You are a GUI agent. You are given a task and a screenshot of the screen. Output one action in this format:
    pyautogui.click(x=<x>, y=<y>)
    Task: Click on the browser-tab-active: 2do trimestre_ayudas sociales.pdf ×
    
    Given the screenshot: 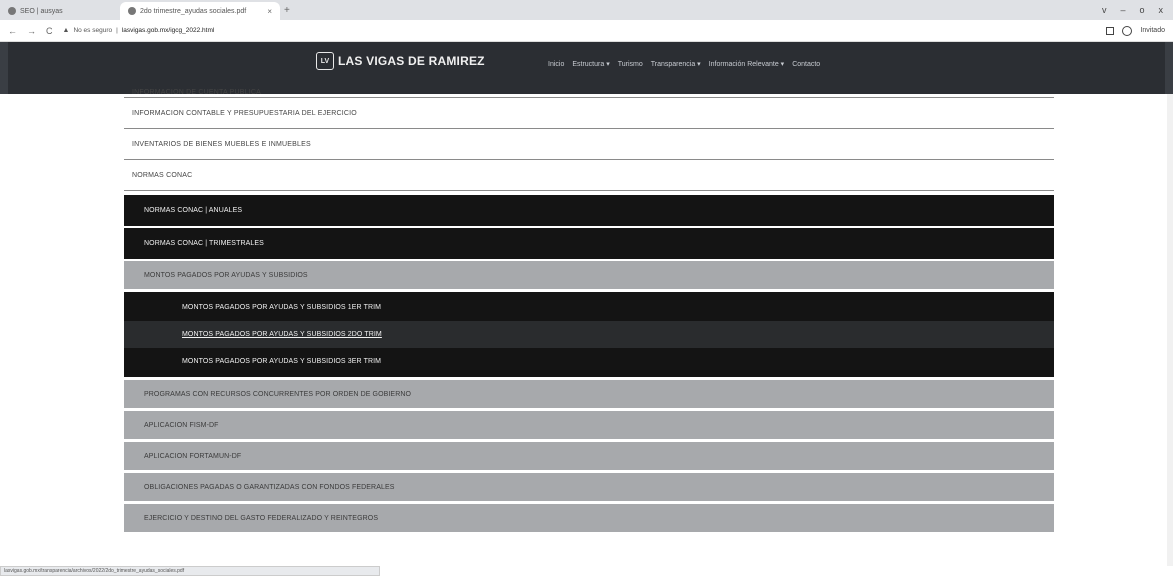 What is the action you would take?
    pyautogui.click(x=200, y=11)
    